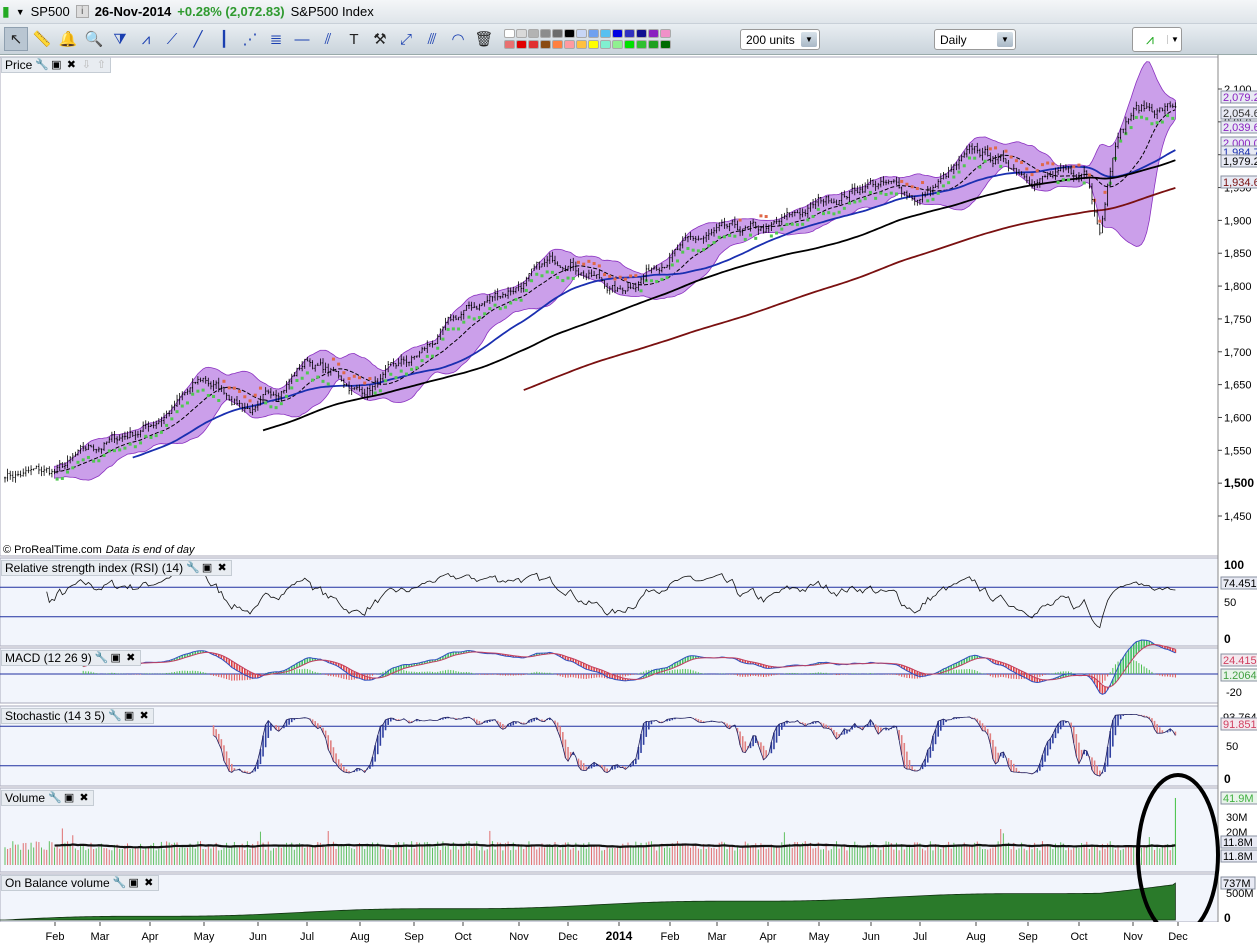 The height and width of the screenshot is (948, 1257). I want to click on trend-channel-icon: ⫽, so click(328, 39).